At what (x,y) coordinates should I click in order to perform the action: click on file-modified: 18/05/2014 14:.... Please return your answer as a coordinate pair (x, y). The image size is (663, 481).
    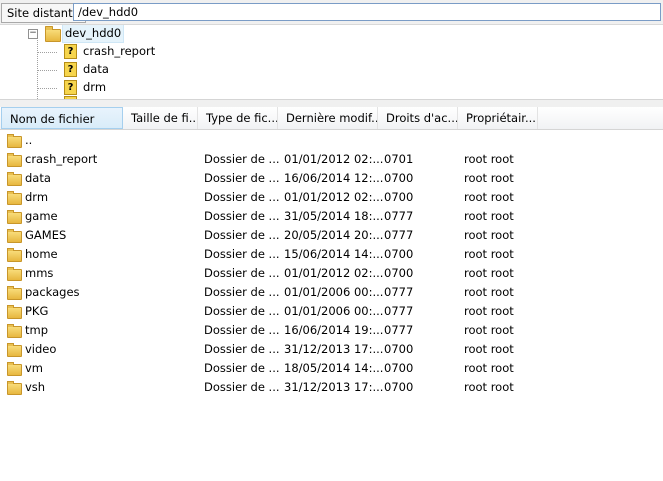
    Looking at the image, I should click on (334, 368).